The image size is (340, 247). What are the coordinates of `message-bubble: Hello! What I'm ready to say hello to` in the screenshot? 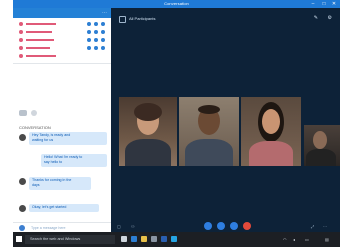 It's located at (74, 160).